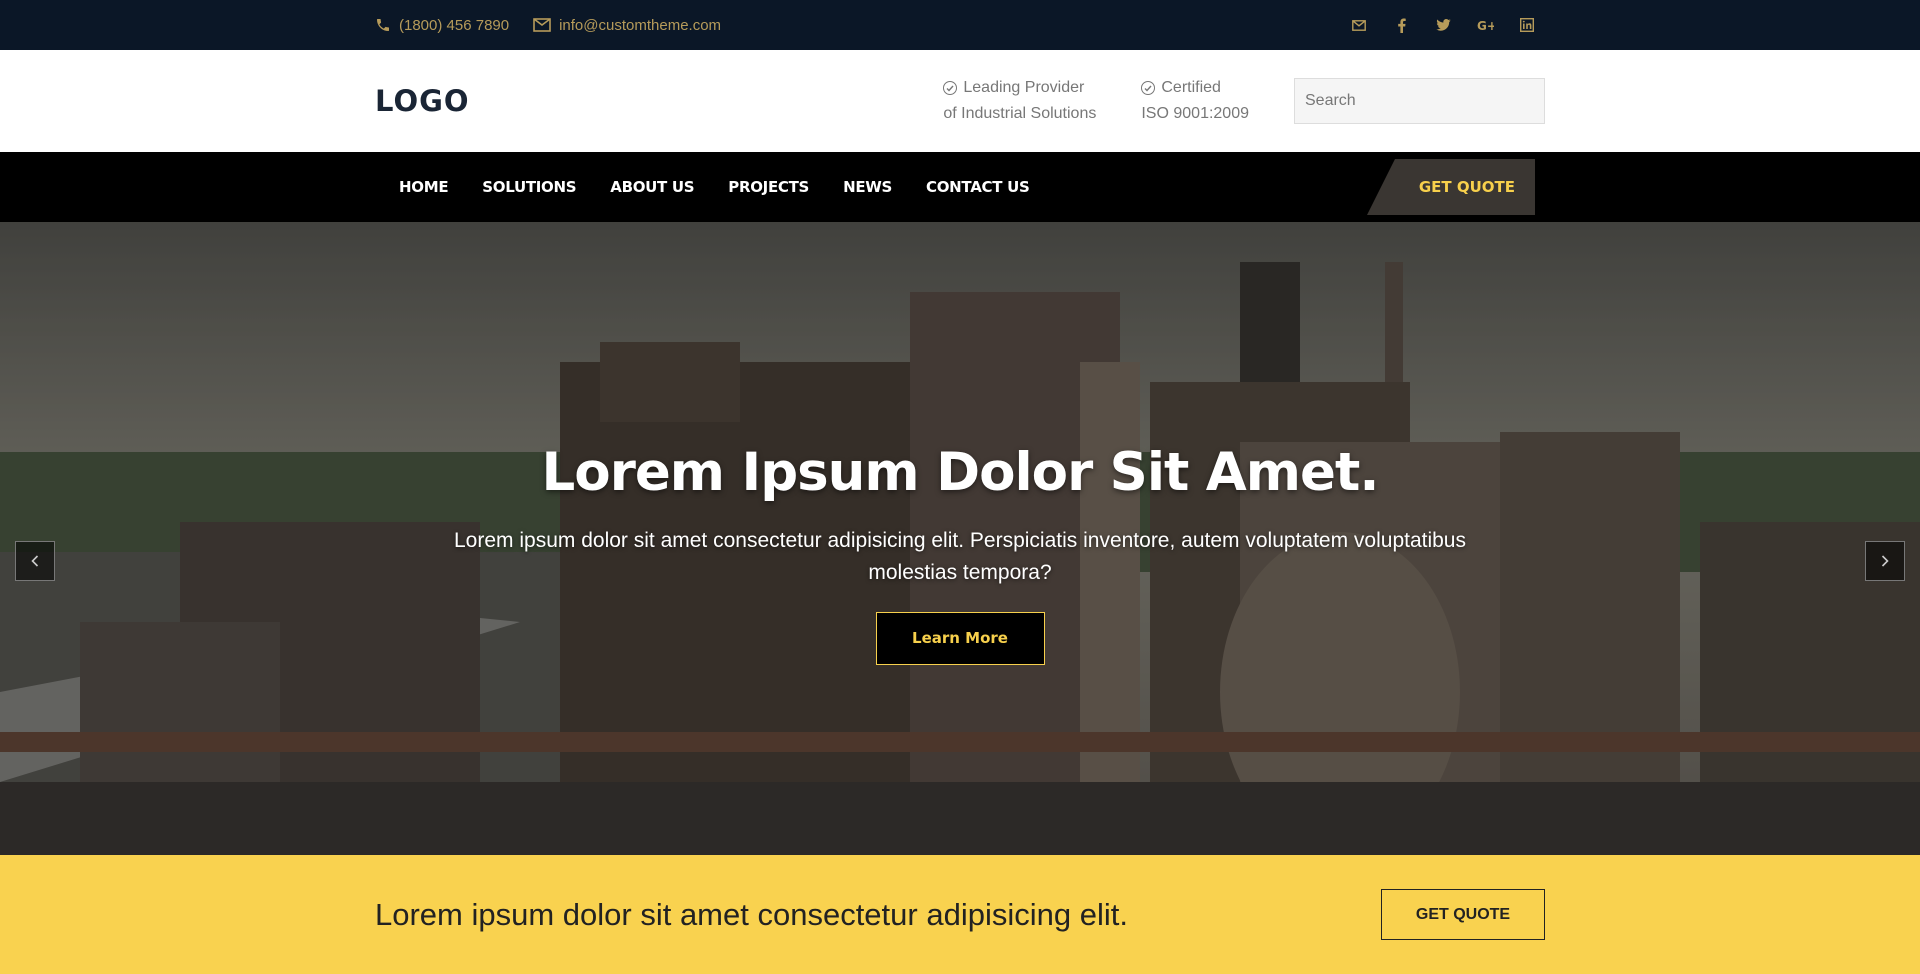  I want to click on info-line2: of Industrial Solutions, so click(1020, 113).